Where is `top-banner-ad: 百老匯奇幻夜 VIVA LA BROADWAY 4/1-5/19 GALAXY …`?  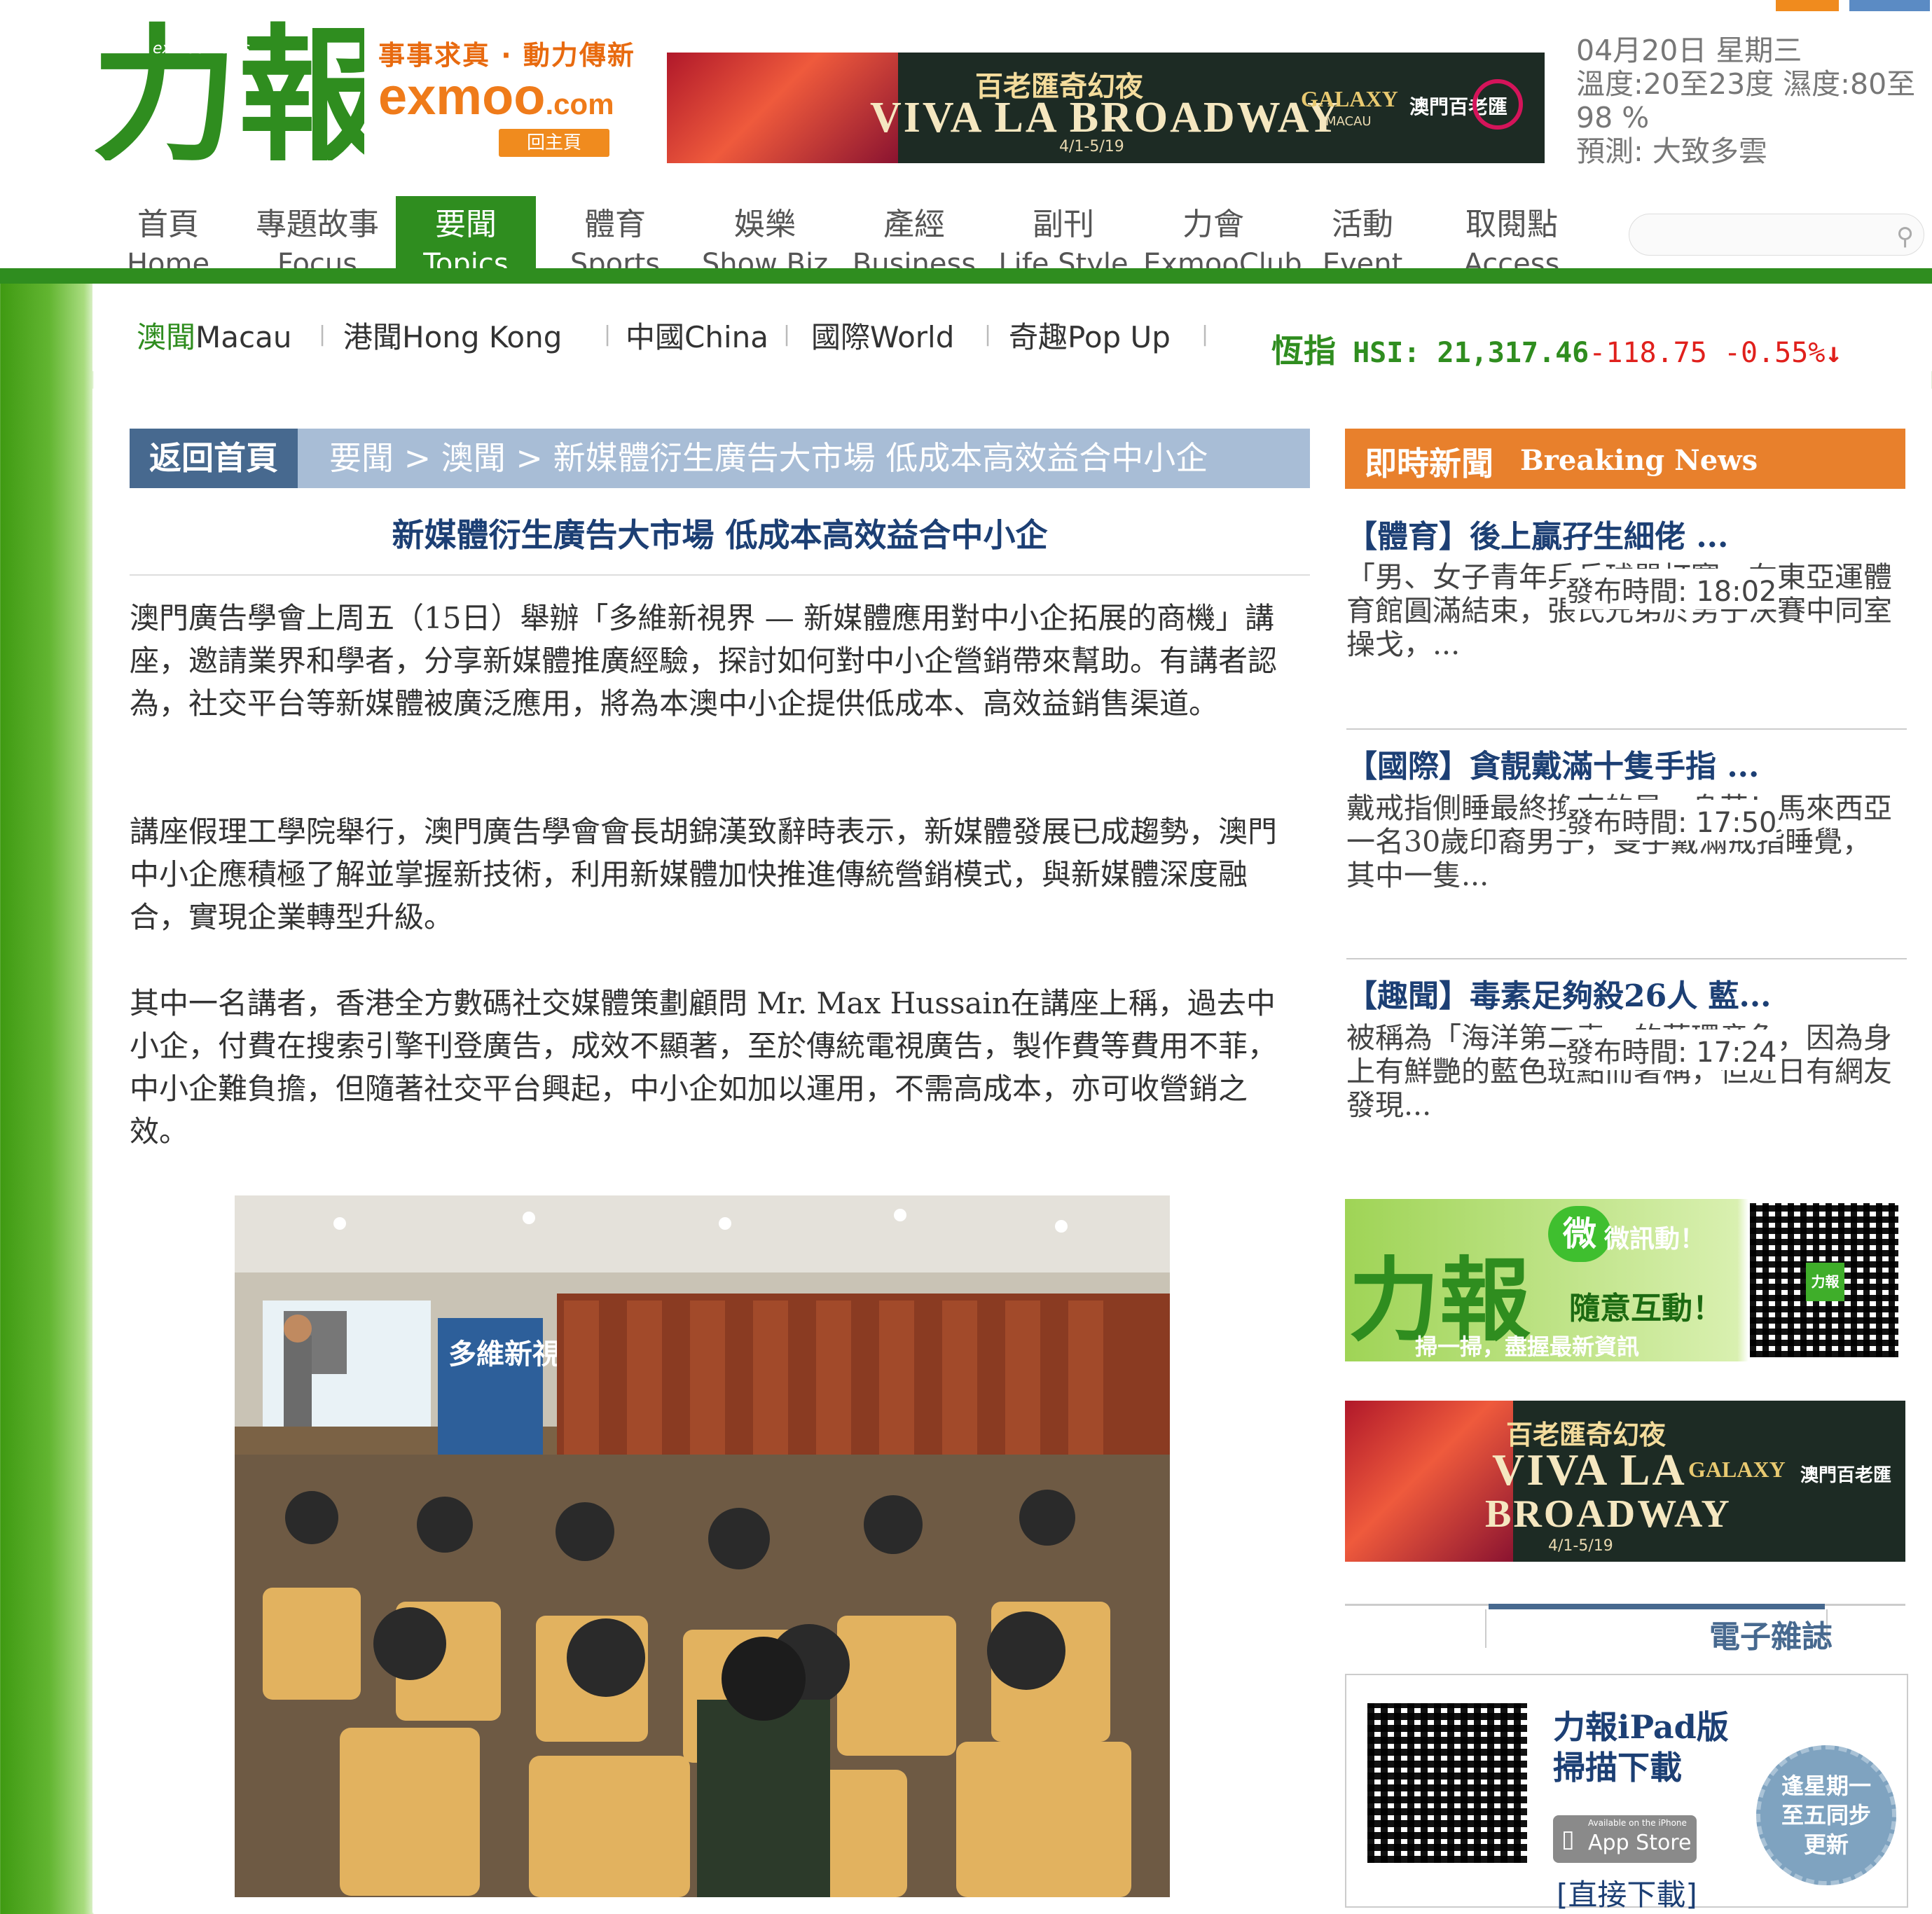 top-banner-ad: 百老匯奇幻夜 VIVA LA BROADWAY 4/1-5/19 GALAXY … is located at coordinates (1106, 108).